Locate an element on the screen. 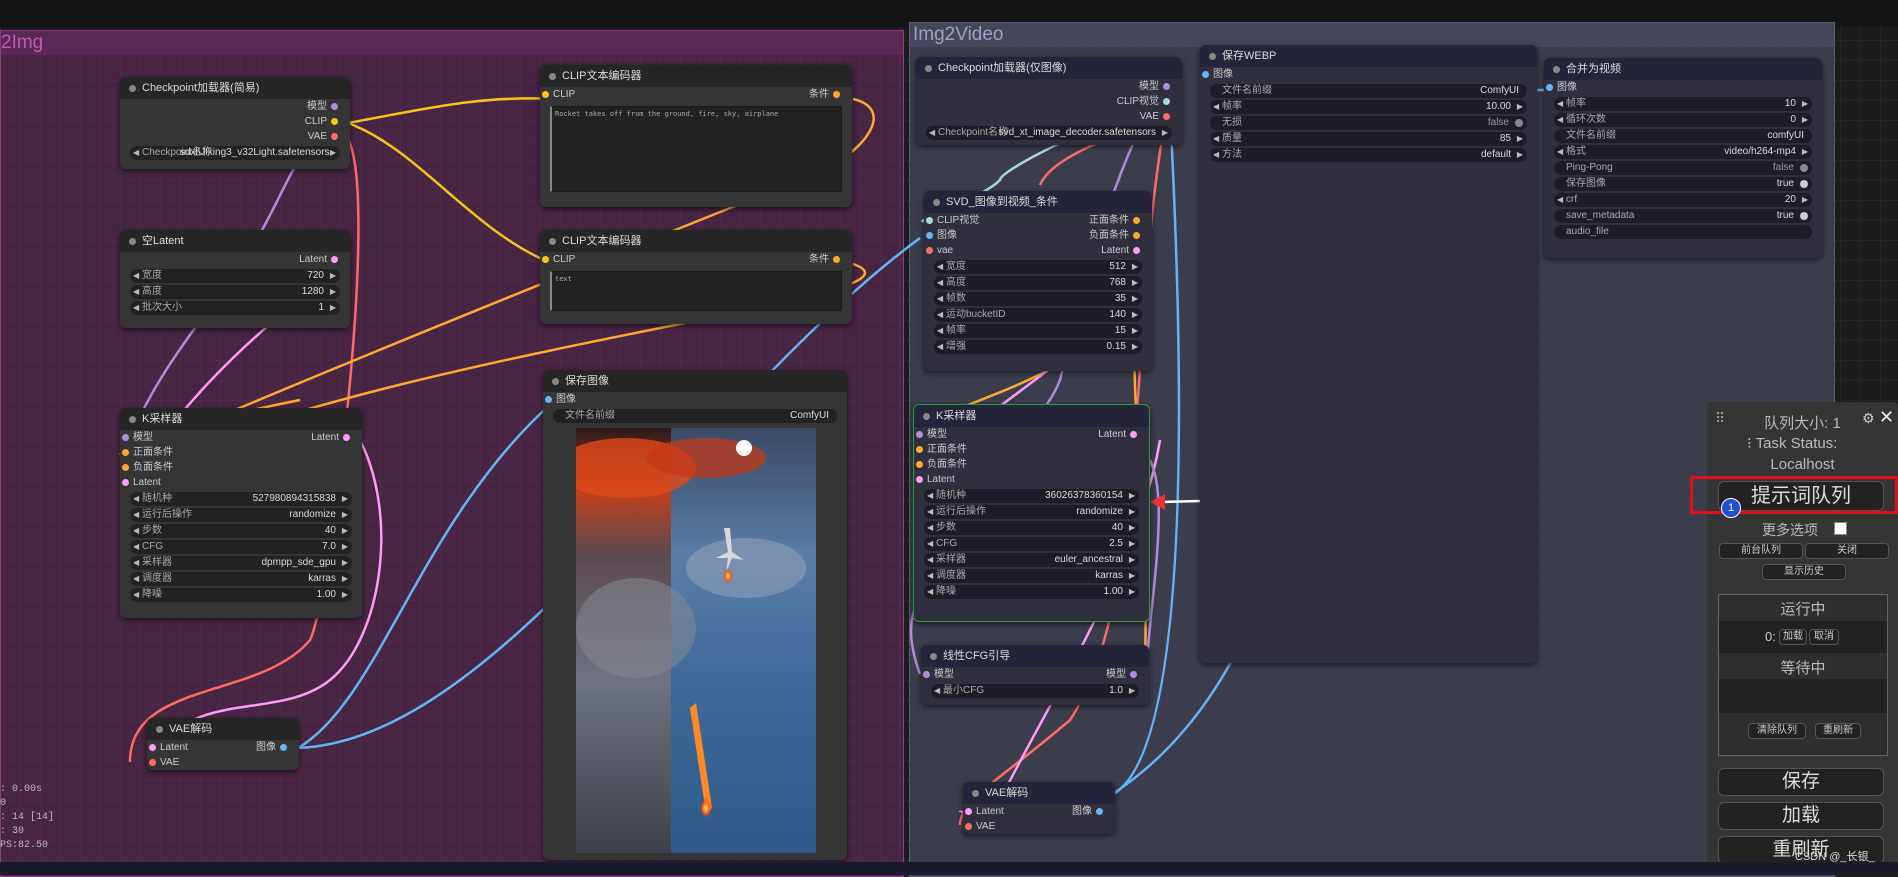 The width and height of the screenshot is (1898, 877). height-widget: 高度 1280 is located at coordinates (235, 292).